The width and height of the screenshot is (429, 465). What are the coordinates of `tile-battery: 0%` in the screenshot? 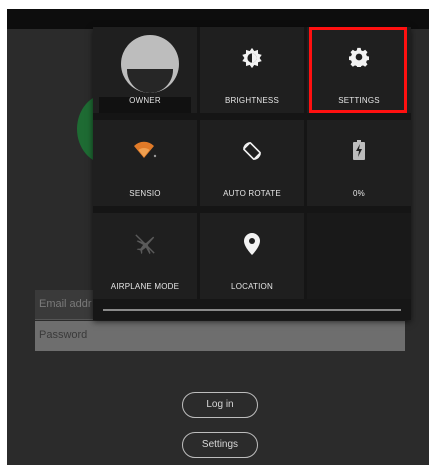 It's located at (359, 163).